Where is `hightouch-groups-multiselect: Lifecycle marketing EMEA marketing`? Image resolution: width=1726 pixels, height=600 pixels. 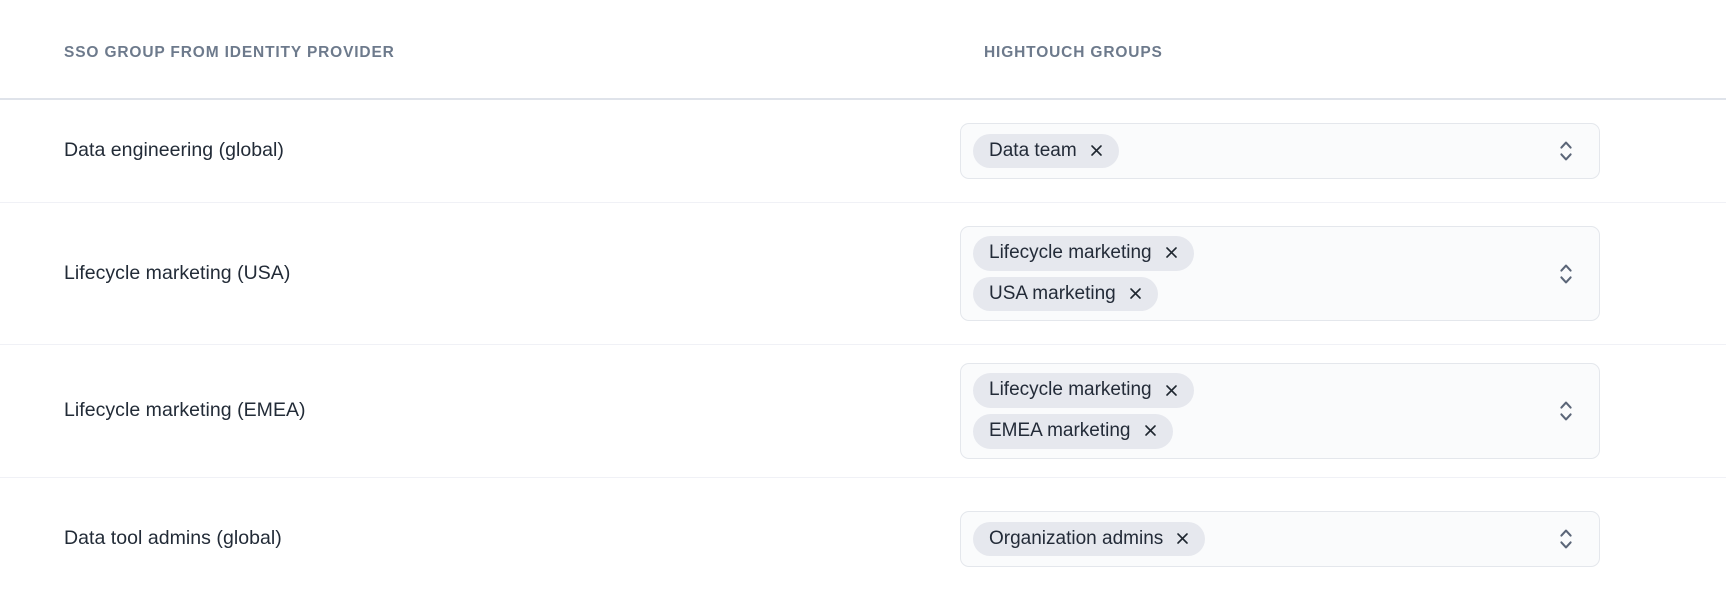
hightouch-groups-multiselect: Lifecycle marketing EMEA marketing is located at coordinates (1280, 411).